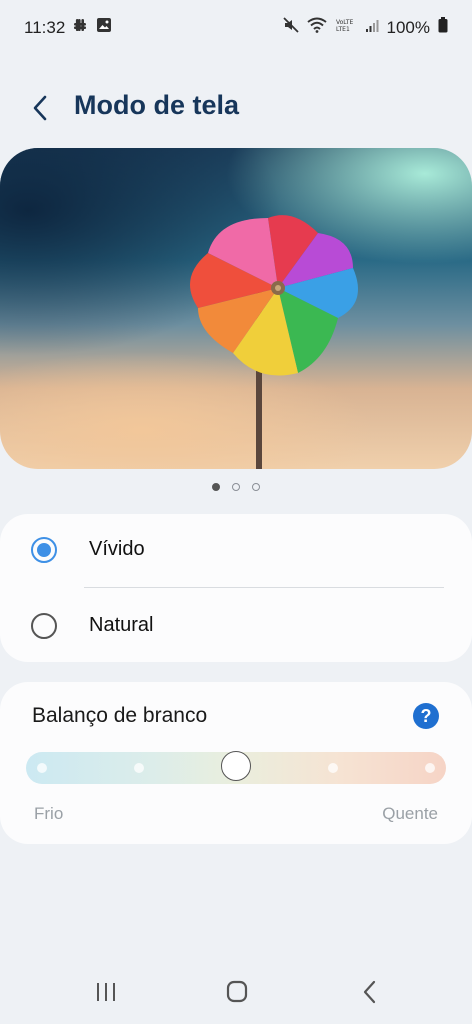  I want to click on header: Modo de tela, so click(236, 108).